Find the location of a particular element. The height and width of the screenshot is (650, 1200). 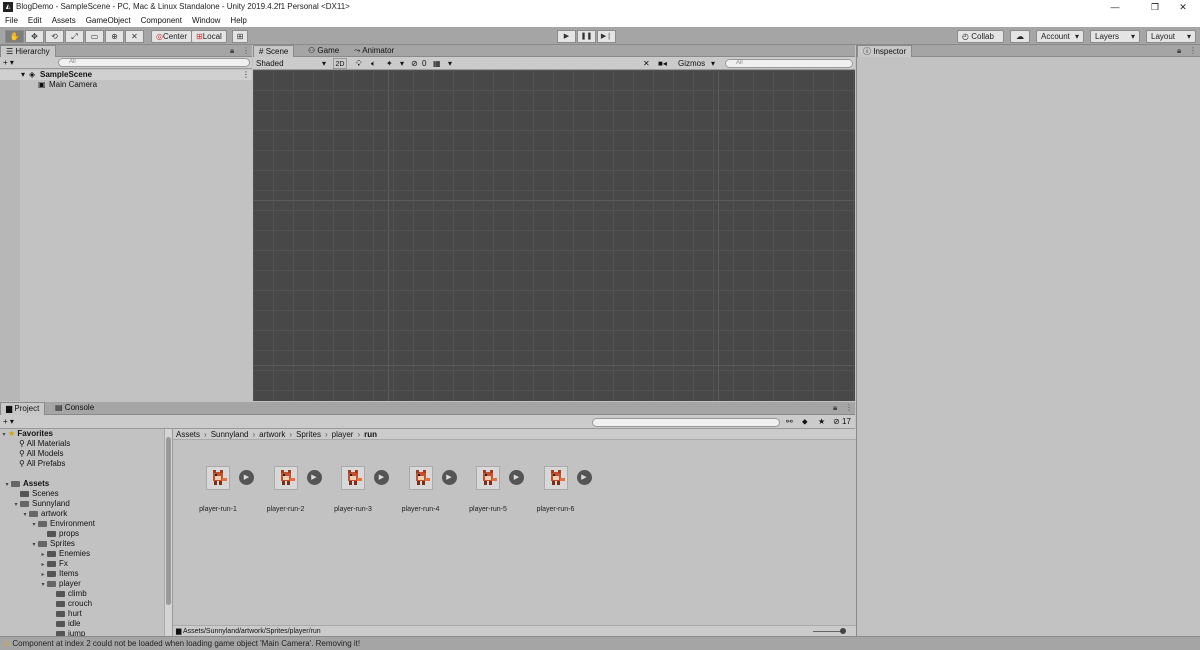

rect-tool-icon: ▭ is located at coordinates (94, 36).